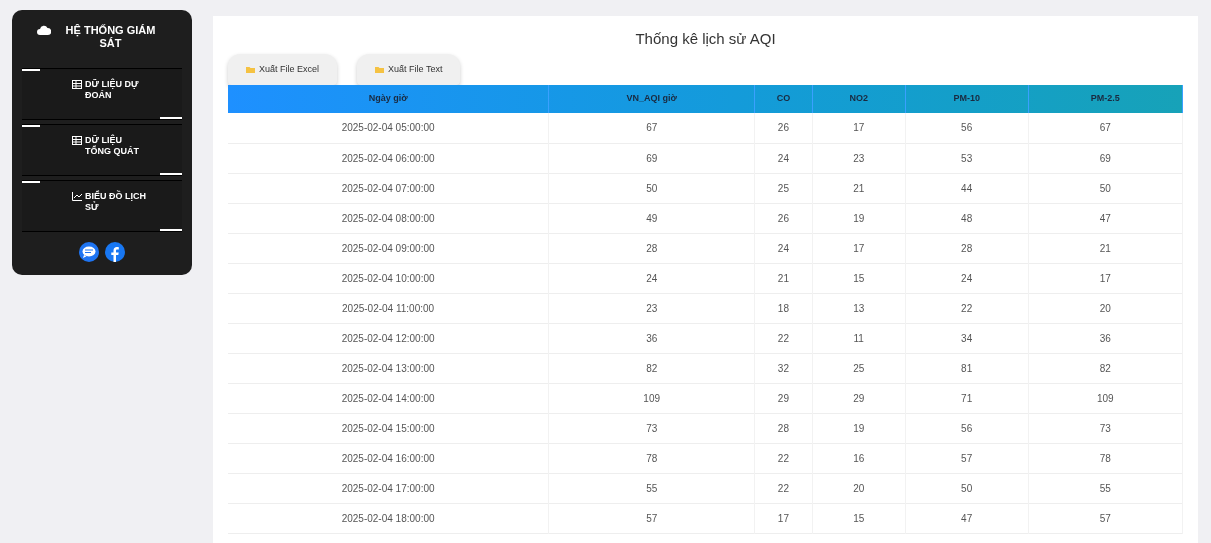 The image size is (1211, 543). Describe the element at coordinates (967, 398) in the screenshot. I see `table-cell: 71` at that location.